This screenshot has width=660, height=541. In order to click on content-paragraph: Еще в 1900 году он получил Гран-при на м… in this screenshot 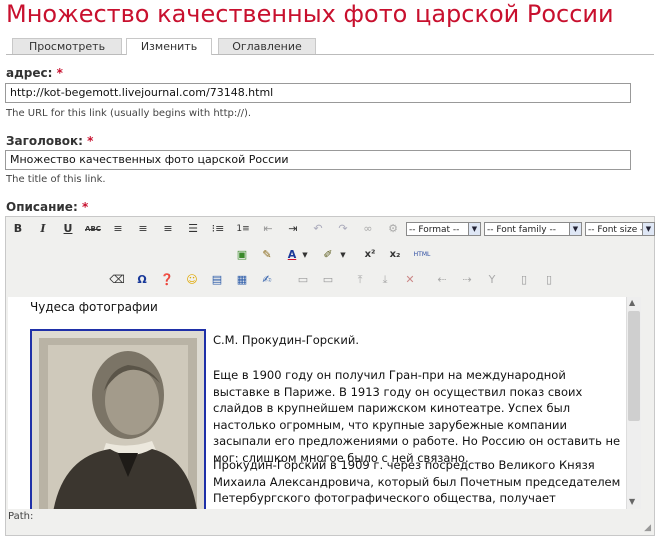, I will do `click(417, 416)`.